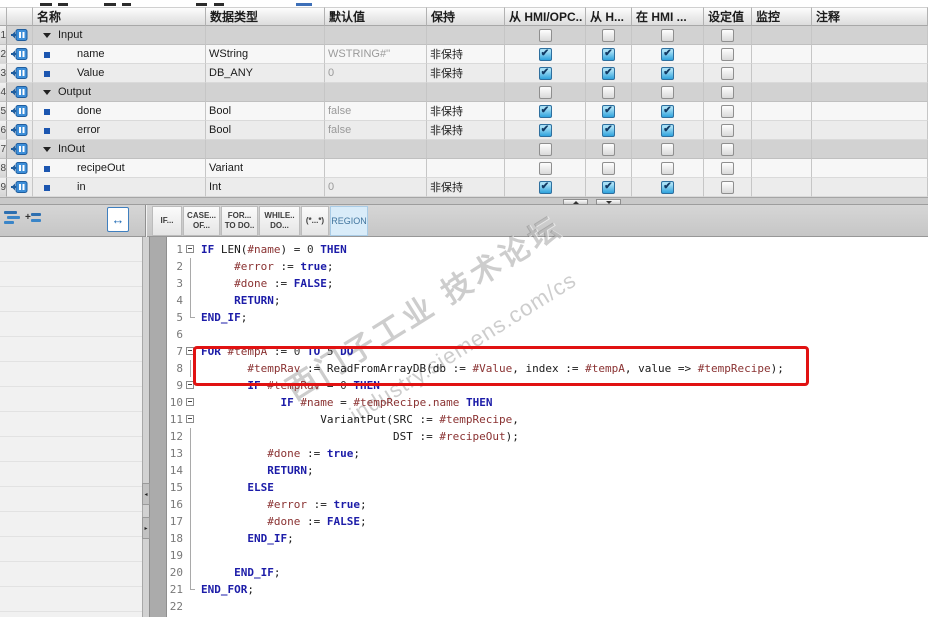 This screenshot has width=928, height=617. What do you see at coordinates (119, 130) in the screenshot?
I see `cell-name: error` at bounding box center [119, 130].